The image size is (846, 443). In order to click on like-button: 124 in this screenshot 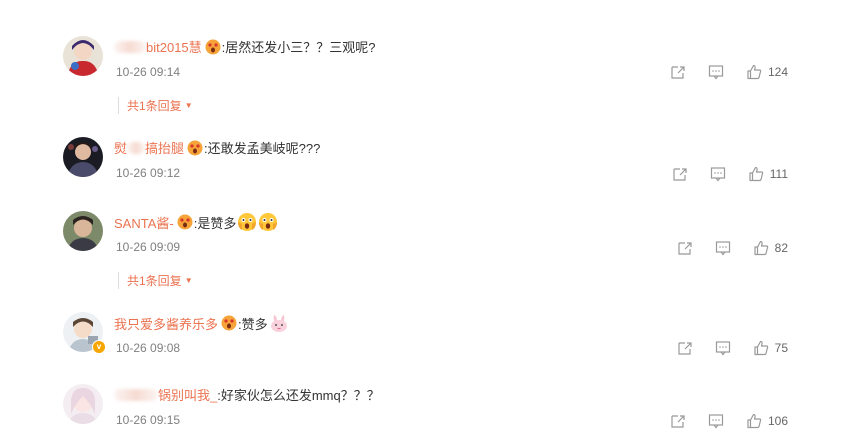, I will do `click(767, 72)`.